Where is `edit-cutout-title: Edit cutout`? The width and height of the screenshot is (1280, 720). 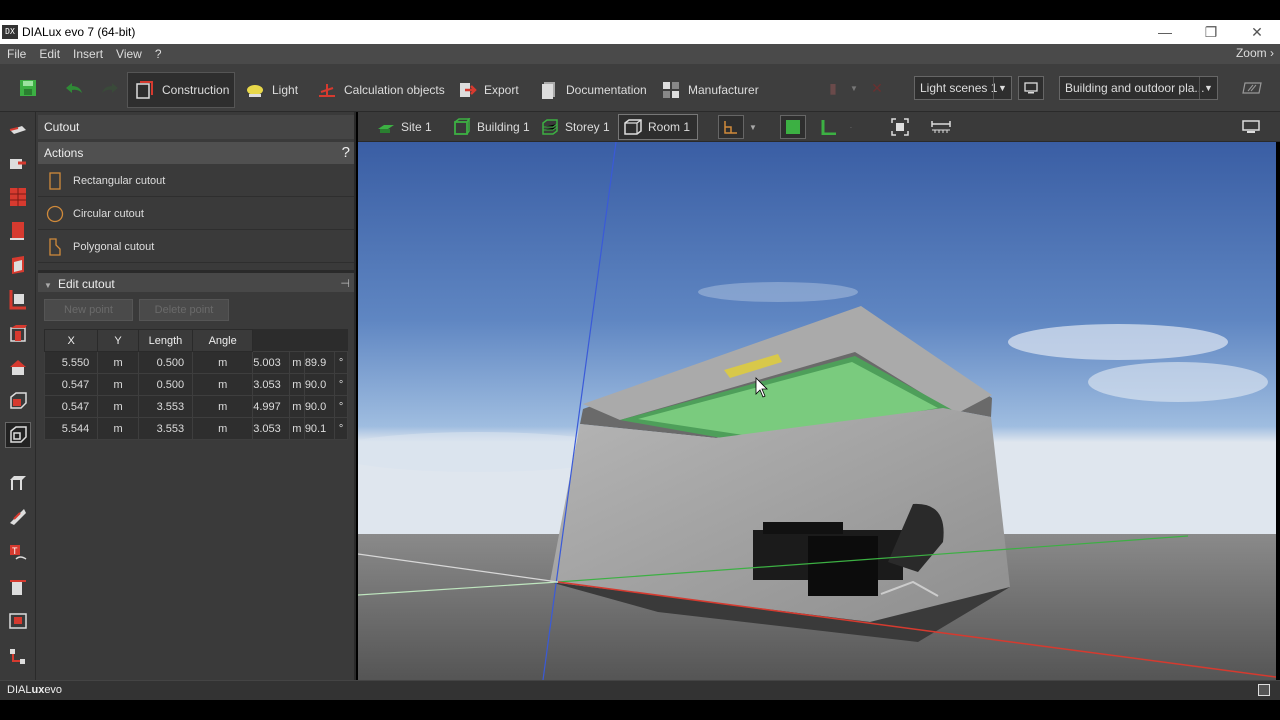
edit-cutout-title: Edit cutout is located at coordinates (86, 284).